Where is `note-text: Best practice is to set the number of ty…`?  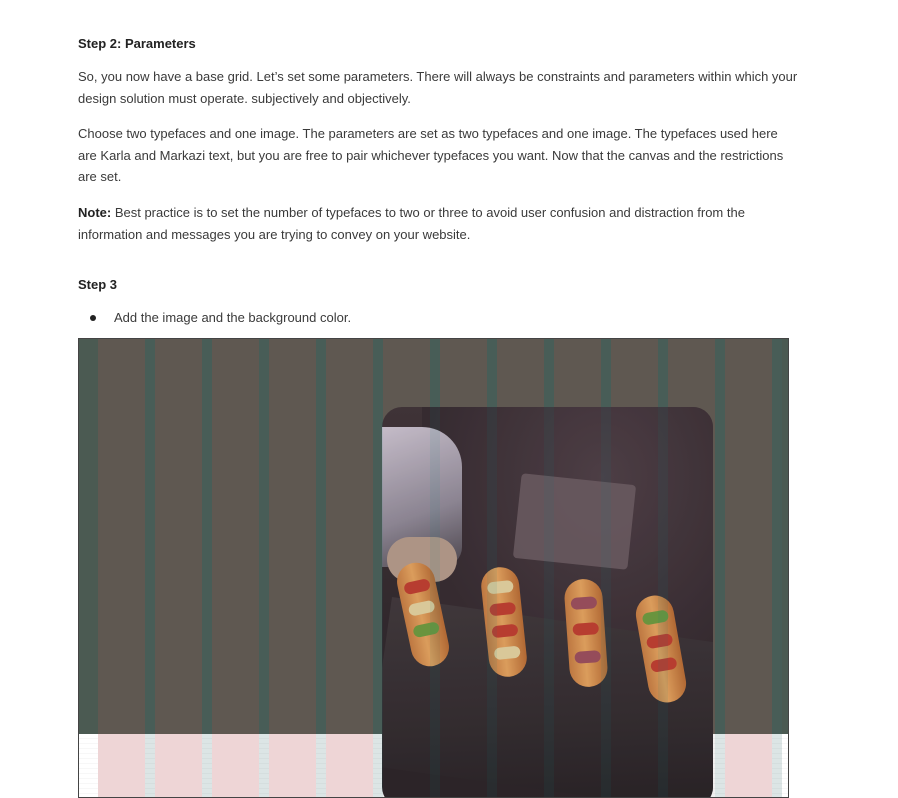 note-text: Best practice is to set the number of ty… is located at coordinates (411, 223).